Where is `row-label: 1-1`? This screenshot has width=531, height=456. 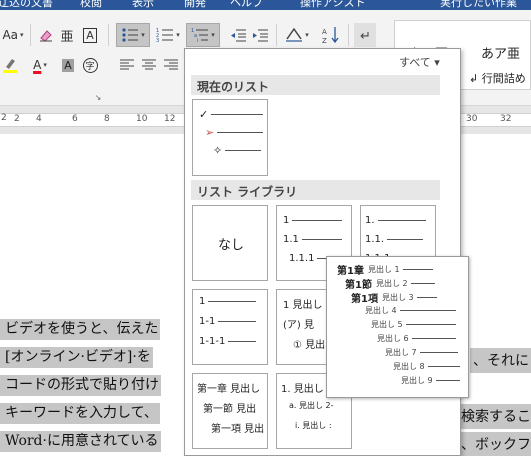 row-label: 1-1 is located at coordinates (207, 321).